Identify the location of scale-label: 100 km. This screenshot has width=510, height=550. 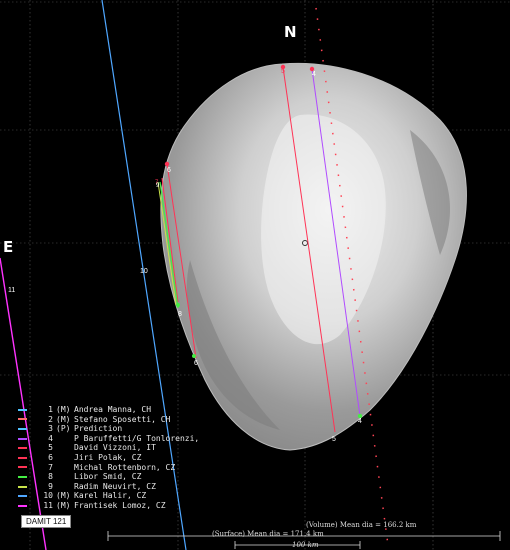
(305, 545).